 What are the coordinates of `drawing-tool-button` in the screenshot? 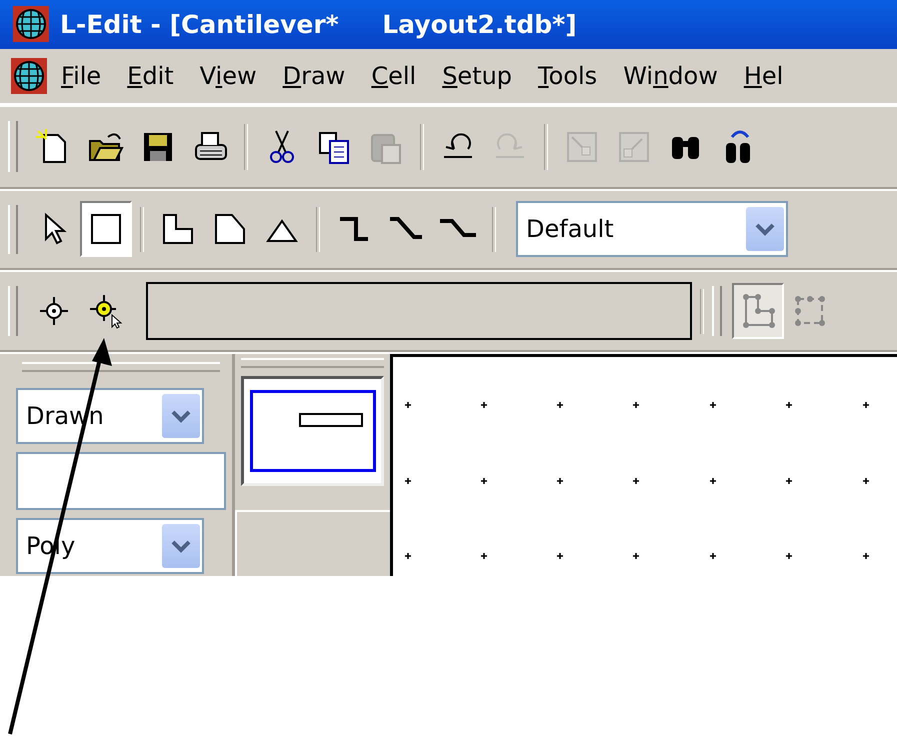 It's located at (106, 229).